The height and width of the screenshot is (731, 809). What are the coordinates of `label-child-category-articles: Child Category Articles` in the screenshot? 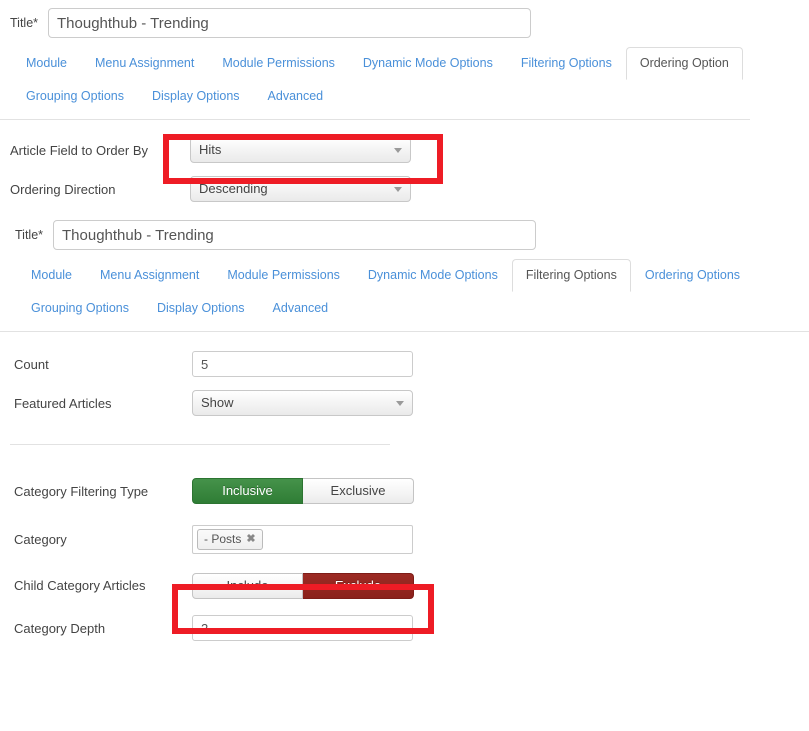 It's located at (80, 585).